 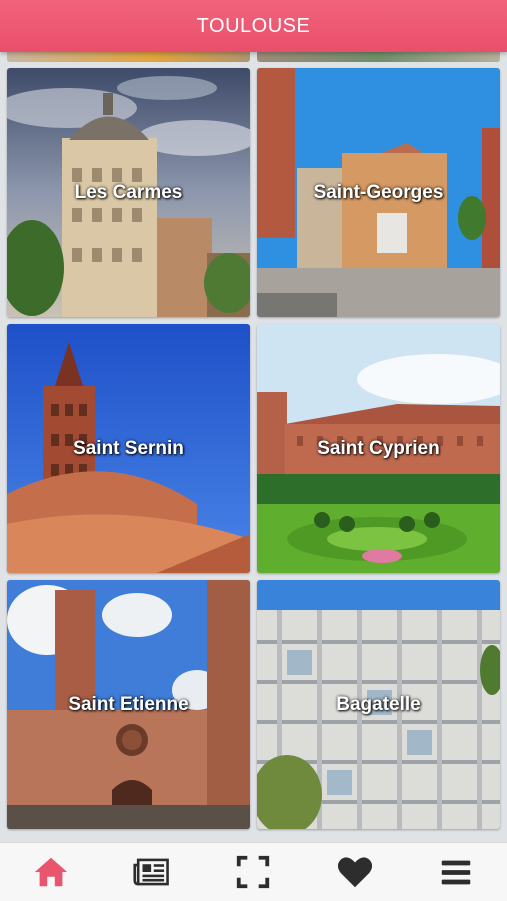 I want to click on nav-news-button, so click(x=152, y=872).